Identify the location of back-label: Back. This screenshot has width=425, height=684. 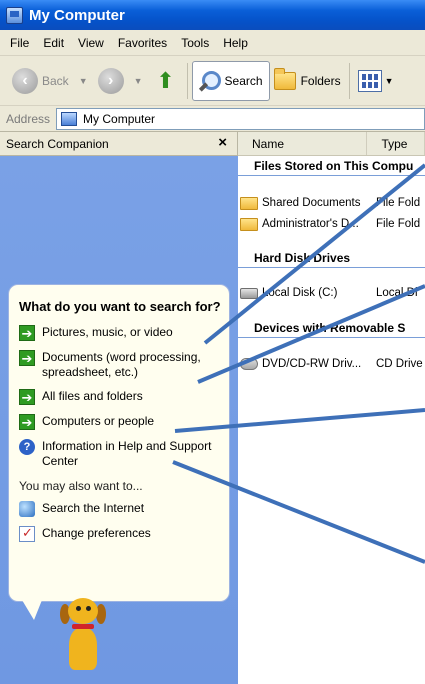
(55, 80).